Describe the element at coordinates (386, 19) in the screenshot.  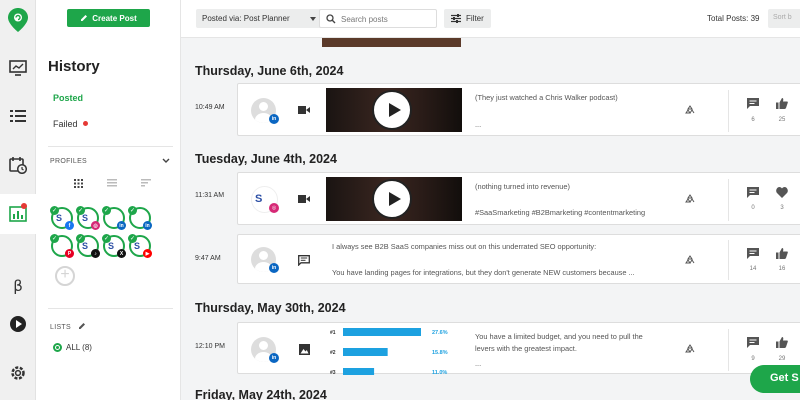
I see `search-input` at that location.